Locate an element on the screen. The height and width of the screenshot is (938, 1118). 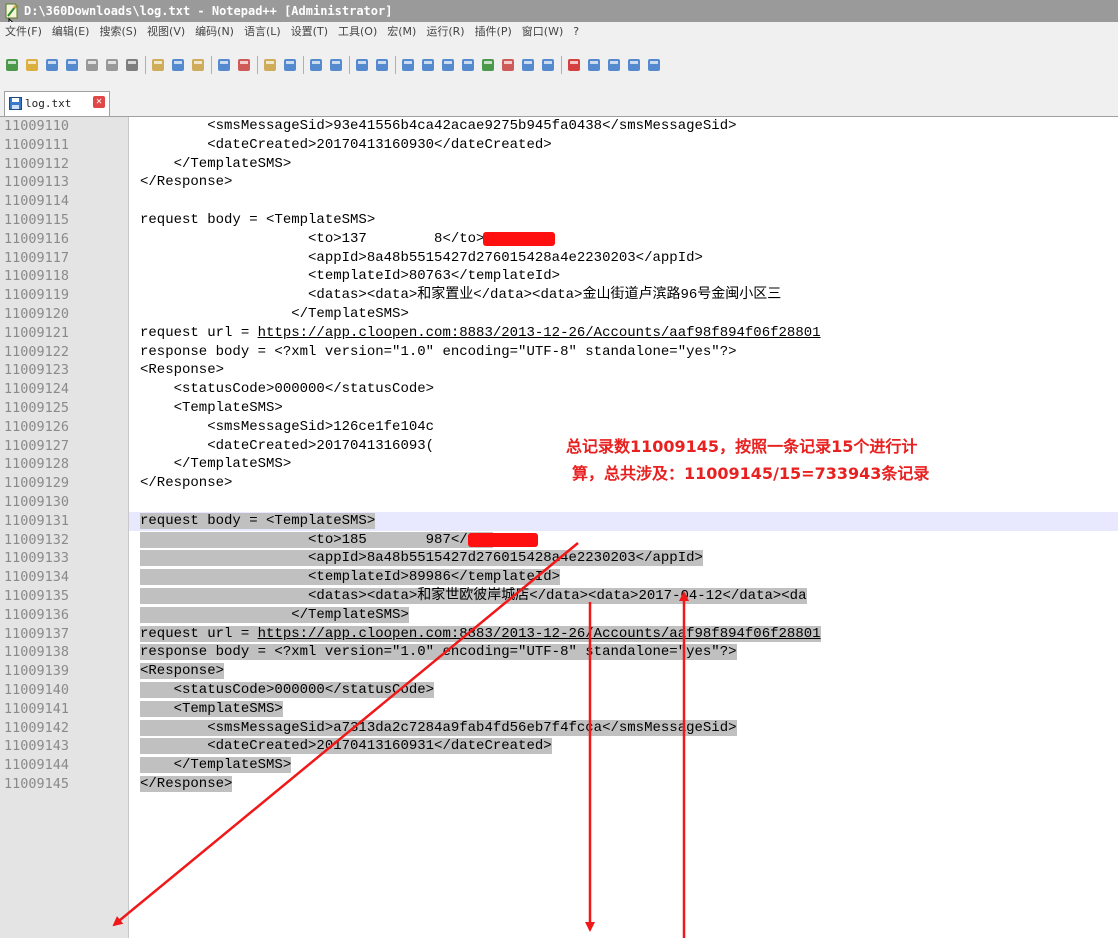
line-number: 11009120 is located at coordinates (37, 314).